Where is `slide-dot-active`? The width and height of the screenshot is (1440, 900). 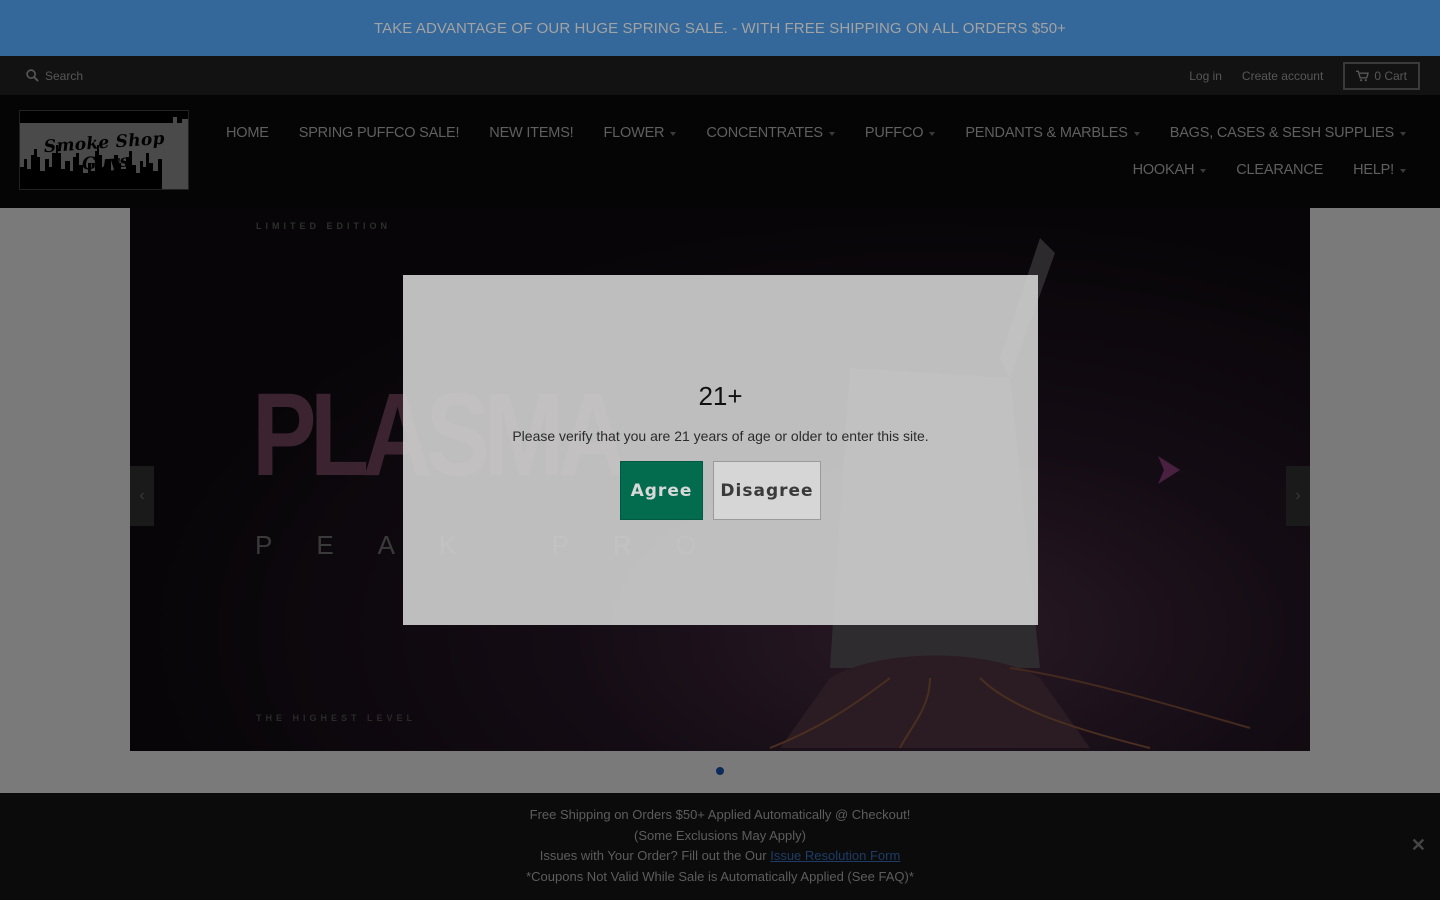 slide-dot-active is located at coordinates (720, 771).